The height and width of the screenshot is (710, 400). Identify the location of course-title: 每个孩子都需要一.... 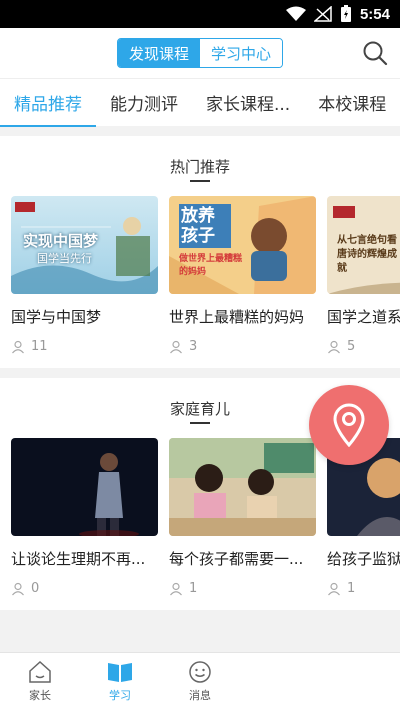
(236, 559).